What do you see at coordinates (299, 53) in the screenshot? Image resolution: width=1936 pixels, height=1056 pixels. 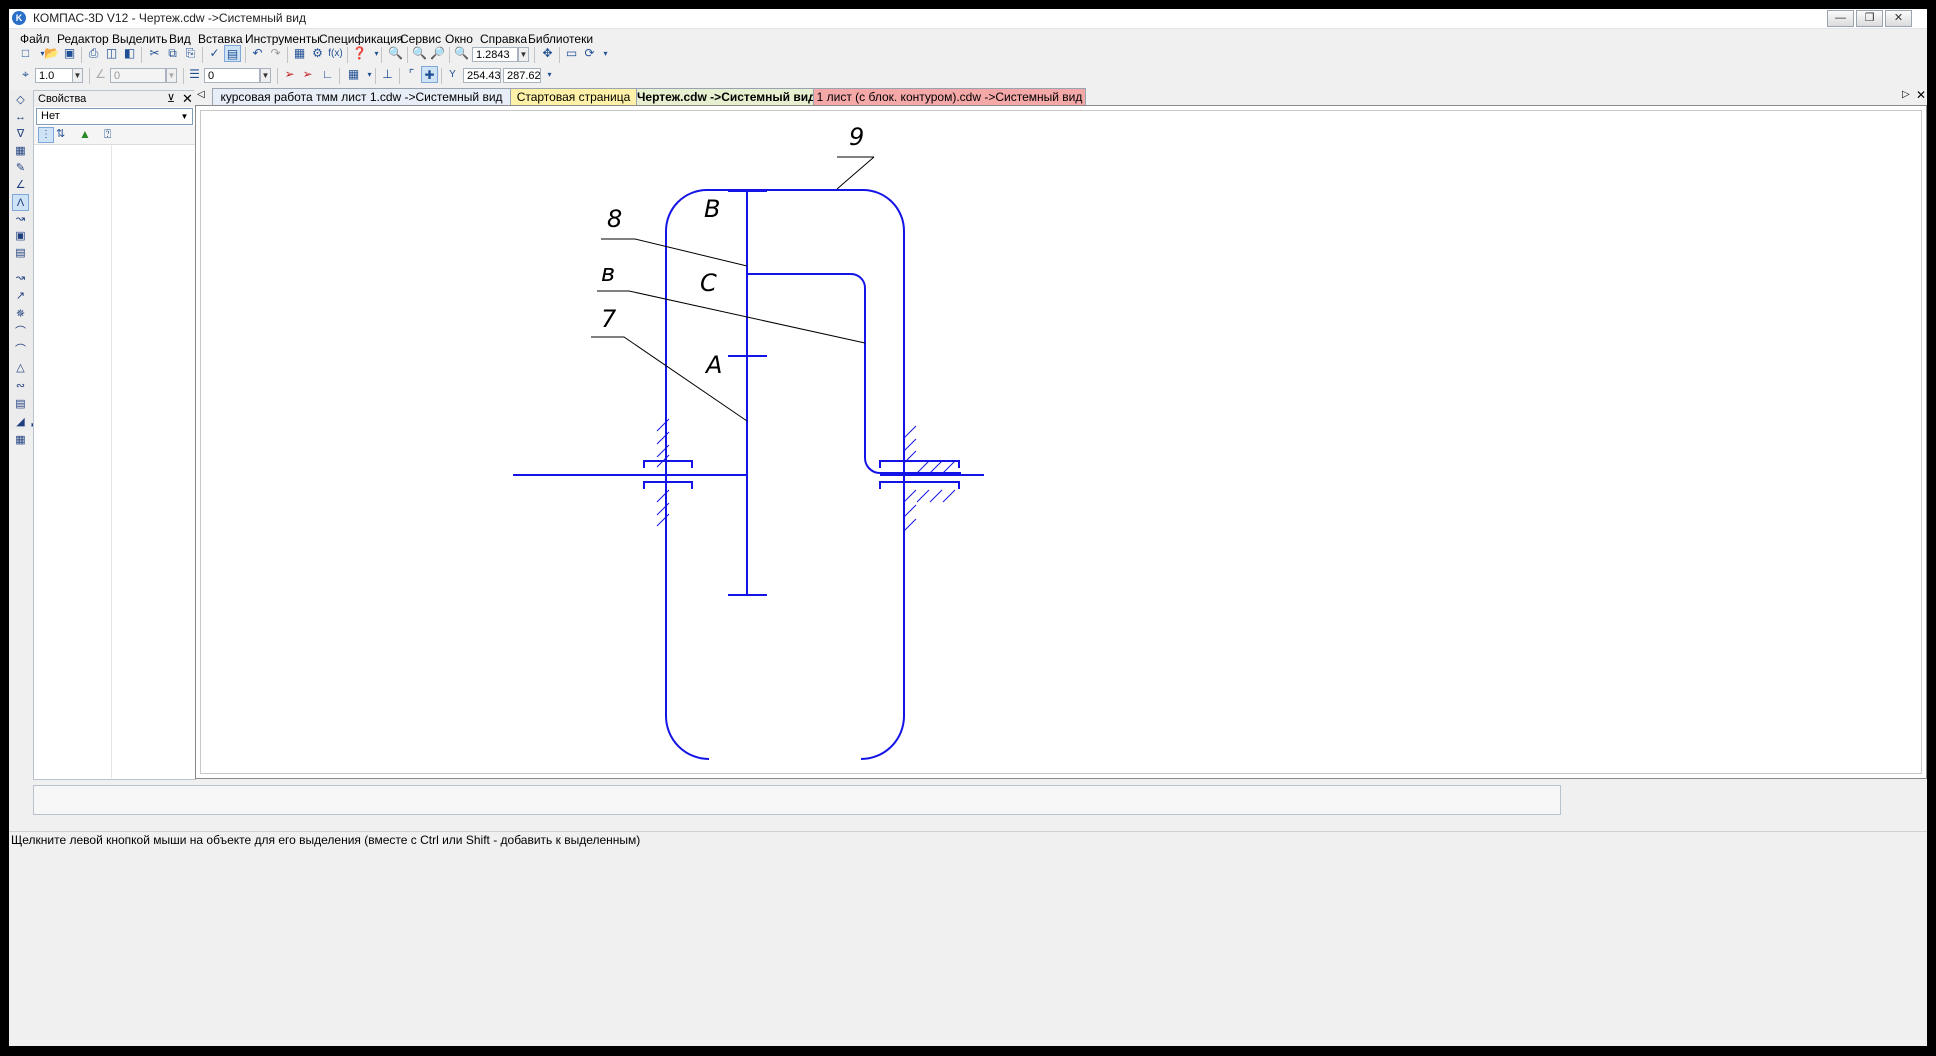 I see `library-manager-icon: ▦` at bounding box center [299, 53].